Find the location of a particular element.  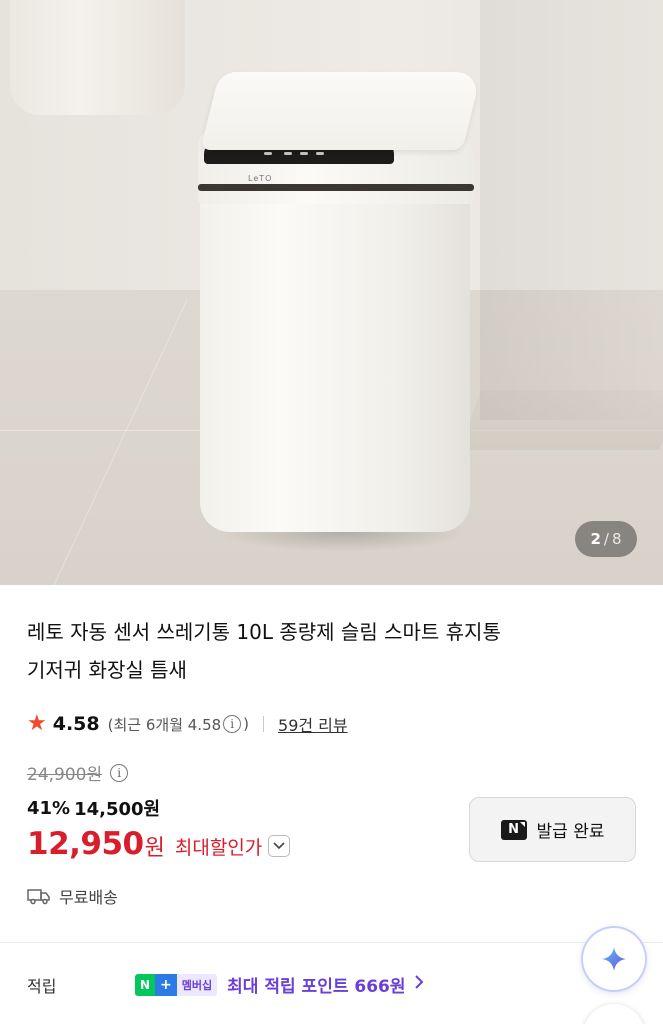

chevron-right-icon is located at coordinates (419, 984).